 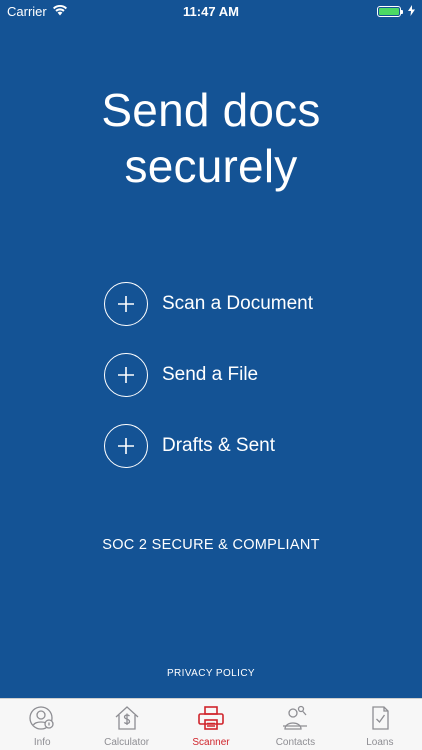 I want to click on scan-document-label: Scan a Document, so click(x=238, y=303).